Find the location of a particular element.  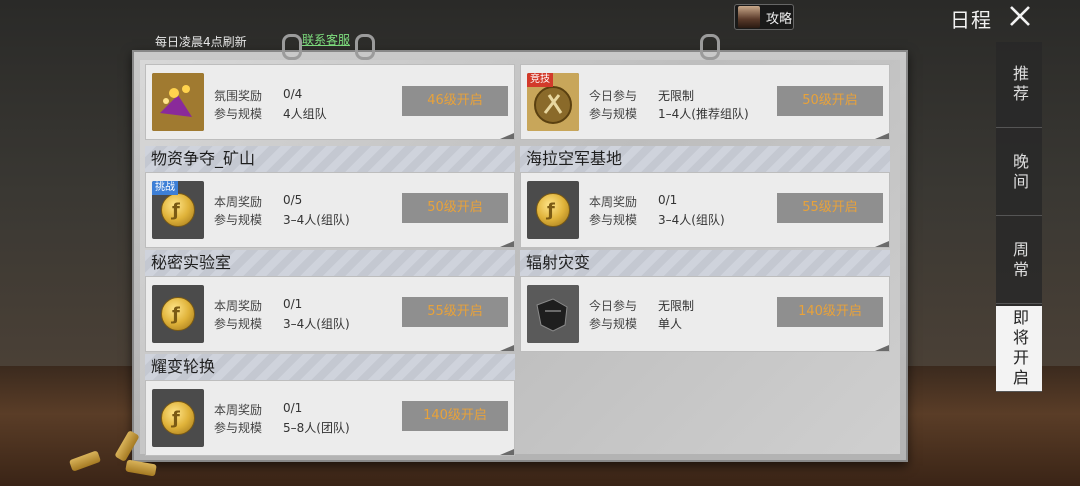

tab-evening: 晚间 is located at coordinates (1019, 173).